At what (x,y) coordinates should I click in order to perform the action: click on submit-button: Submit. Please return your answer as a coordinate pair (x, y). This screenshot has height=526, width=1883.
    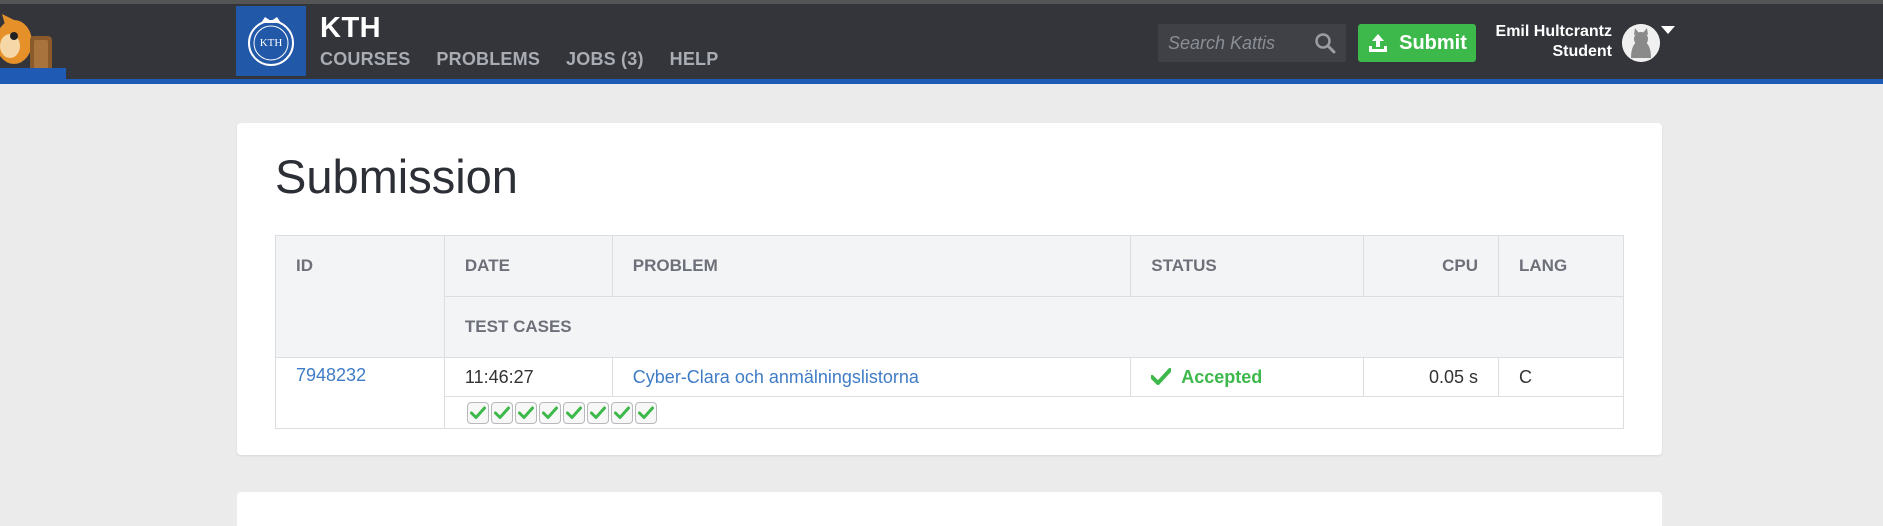
    Looking at the image, I should click on (1417, 43).